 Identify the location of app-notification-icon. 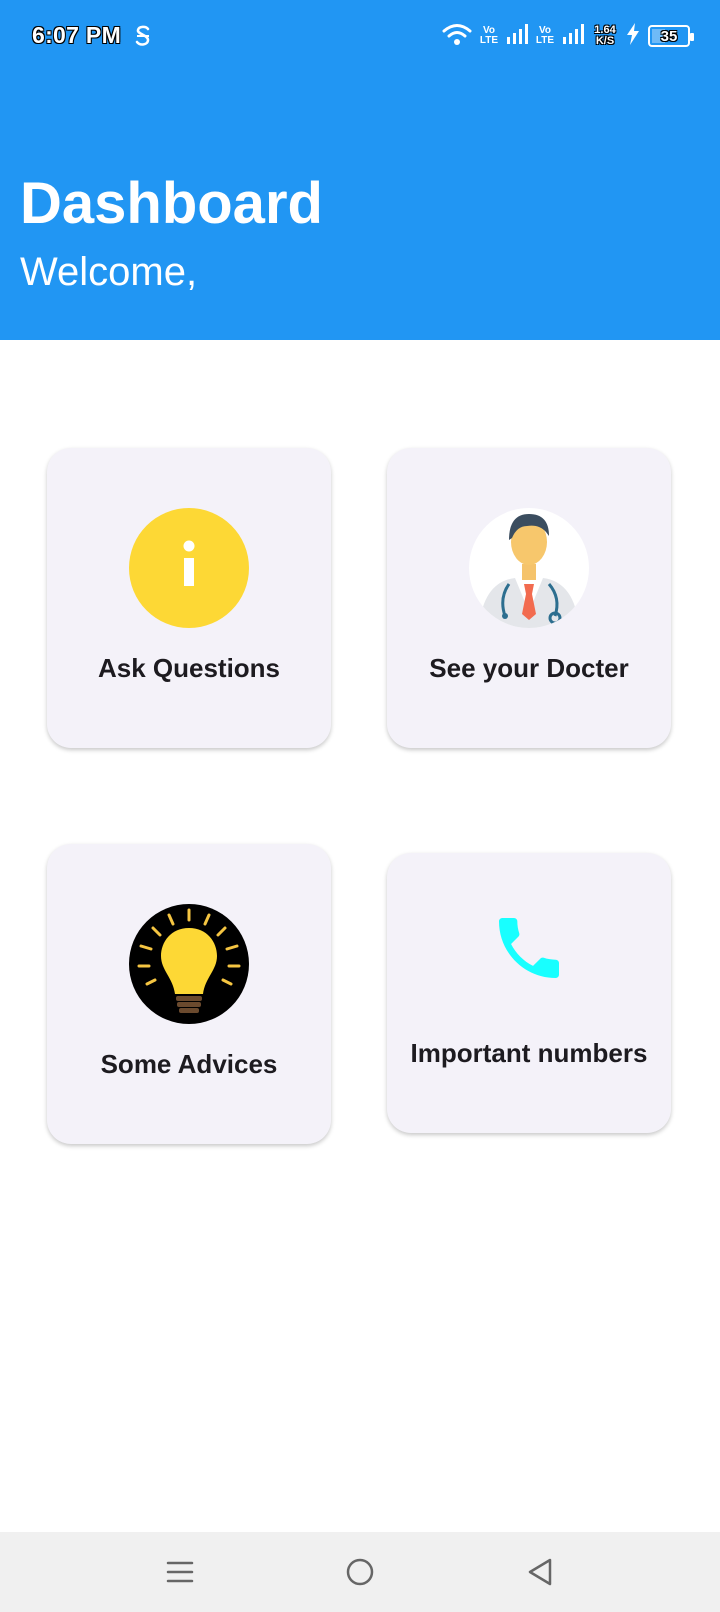
(143, 36).